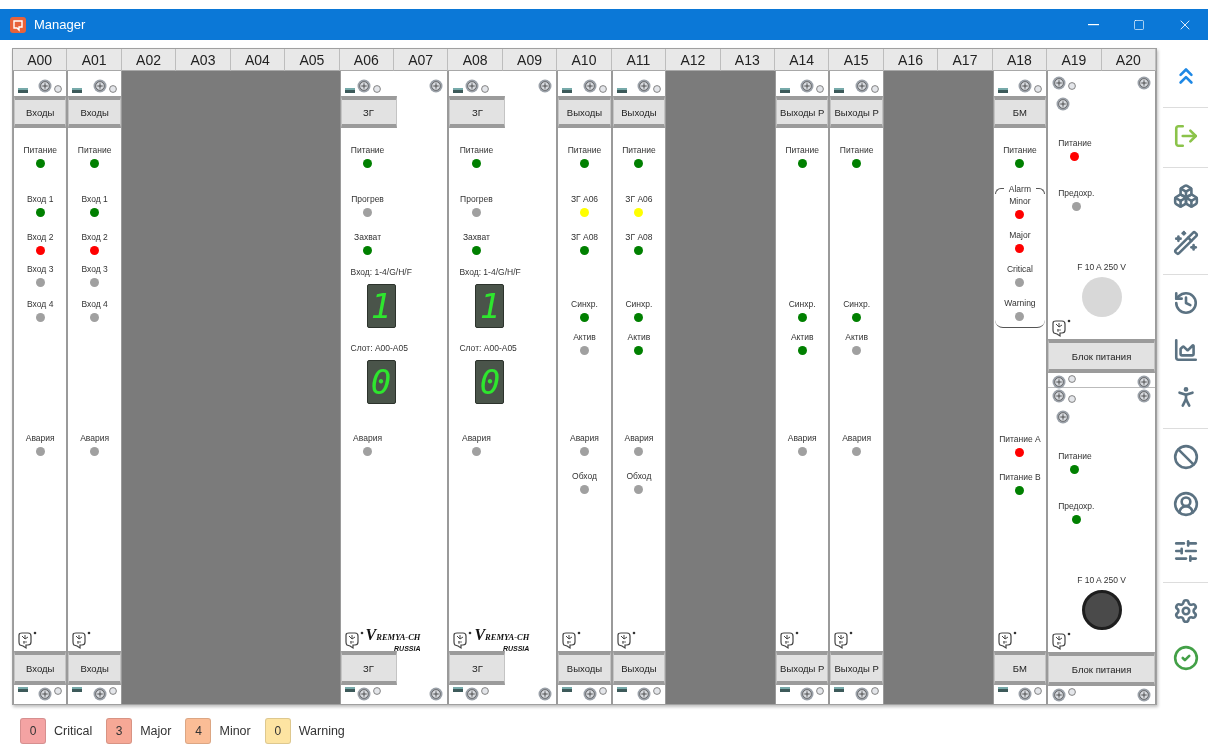  I want to click on boxes-icon, so click(1185, 196).